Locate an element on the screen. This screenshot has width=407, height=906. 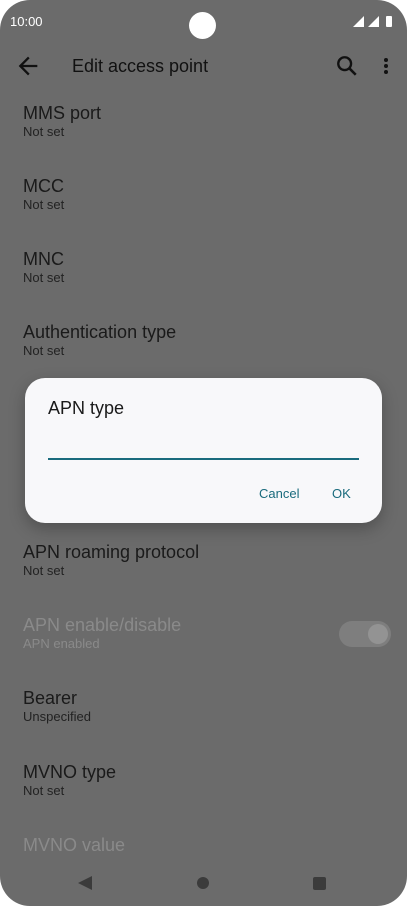
item-title: Bearer is located at coordinates (50, 698).